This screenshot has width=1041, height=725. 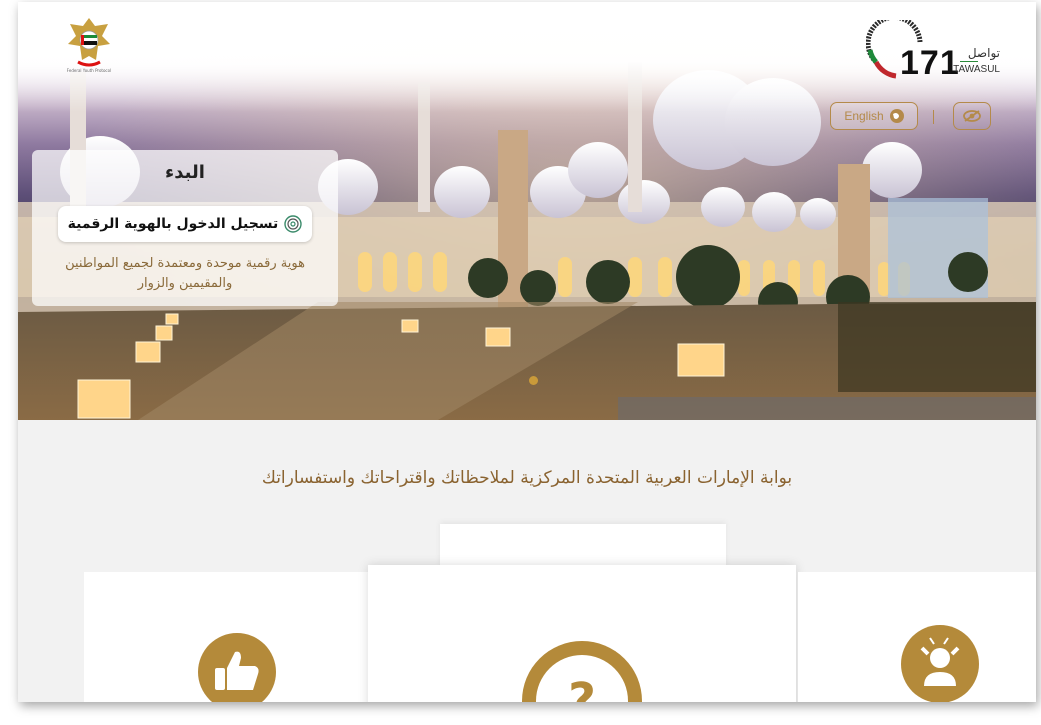 What do you see at coordinates (293, 224) in the screenshot?
I see `fingerprint-icon` at bounding box center [293, 224].